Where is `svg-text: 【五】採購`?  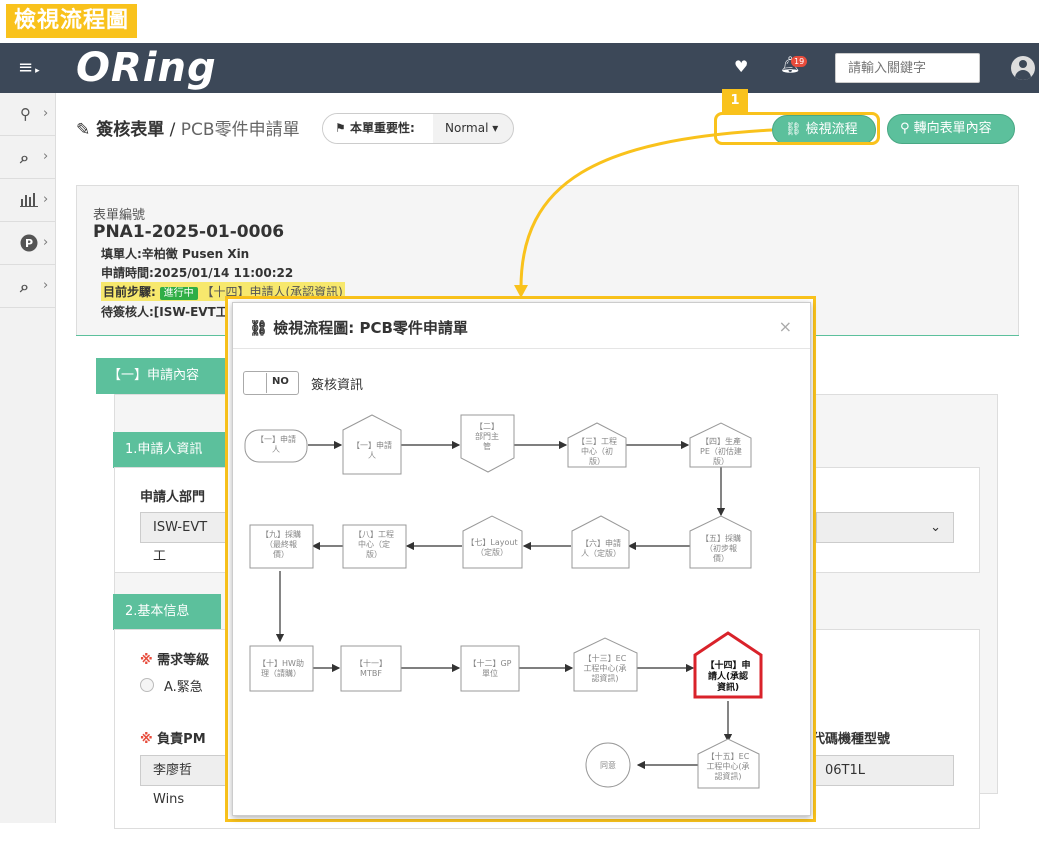
svg-text: 【五】採購 is located at coordinates (721, 538).